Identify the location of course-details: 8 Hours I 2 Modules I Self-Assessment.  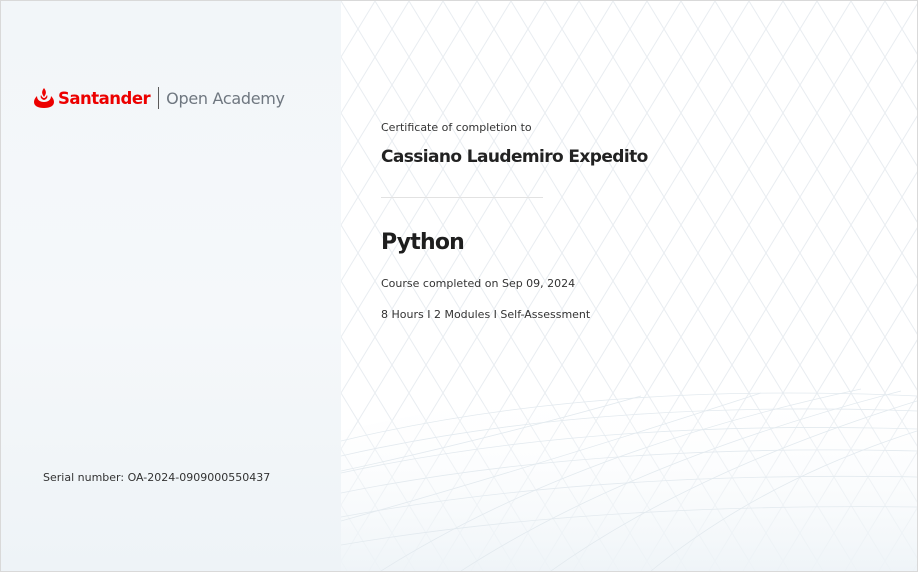
(486, 314).